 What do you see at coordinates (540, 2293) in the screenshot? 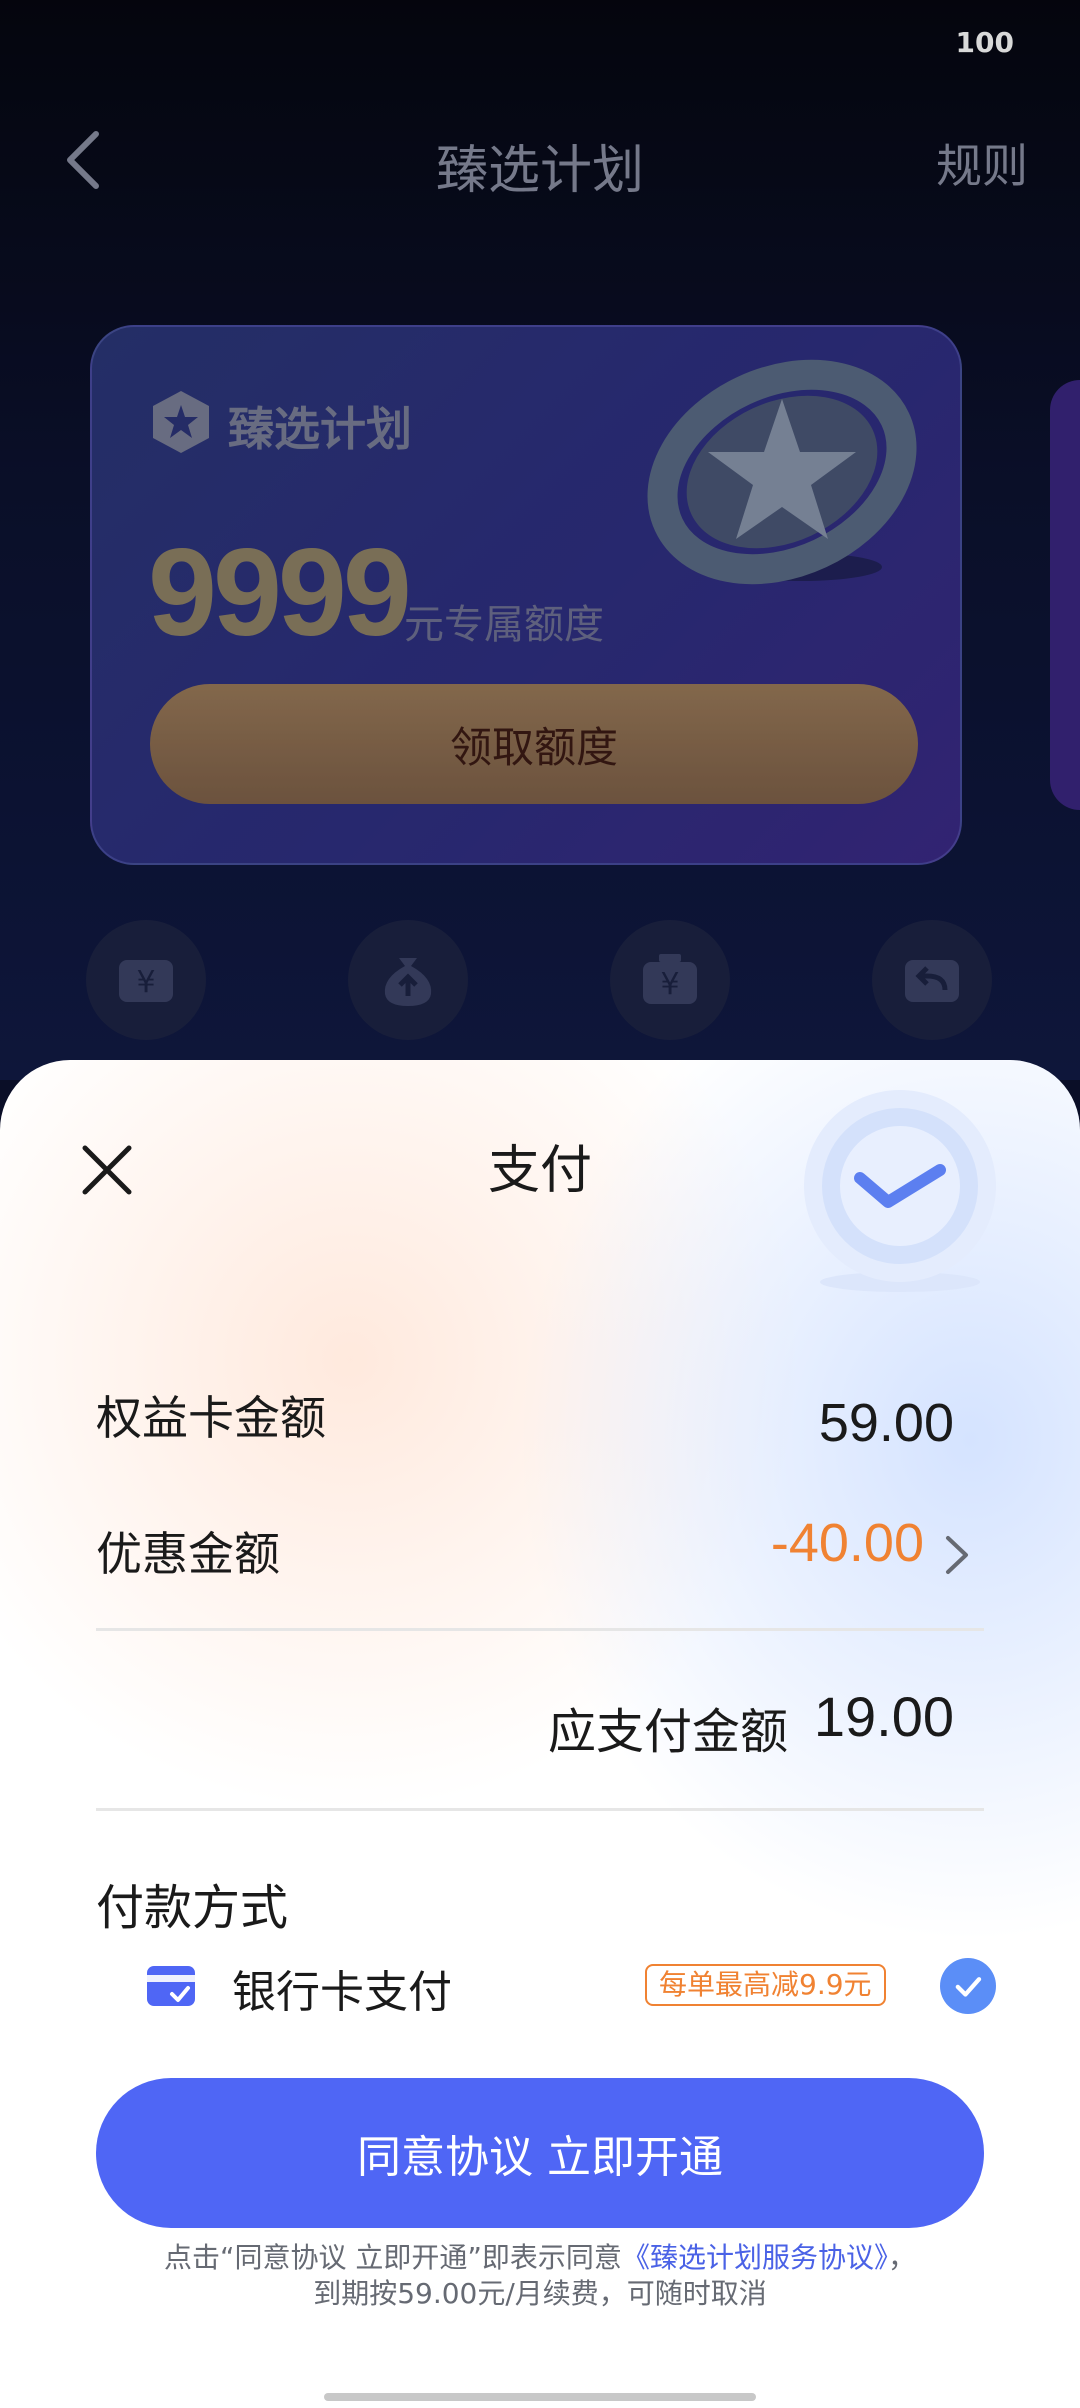
I see `agreement-note-suffix: 到期按59.00元/月续费，可随时取消` at bounding box center [540, 2293].